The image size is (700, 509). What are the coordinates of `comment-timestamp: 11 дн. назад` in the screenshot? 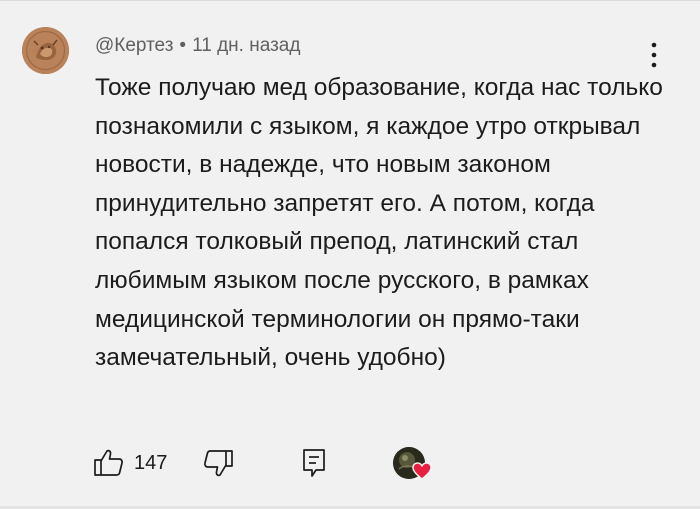 It's located at (246, 45).